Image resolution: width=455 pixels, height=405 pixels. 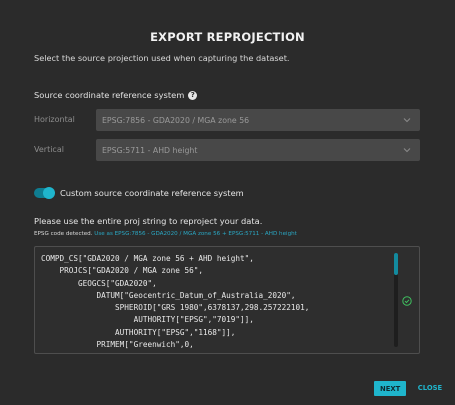 What do you see at coordinates (122, 271) in the screenshot?
I see `proj-string-line: PROJCS["GDA2020 / MGA zone 56",` at bounding box center [122, 271].